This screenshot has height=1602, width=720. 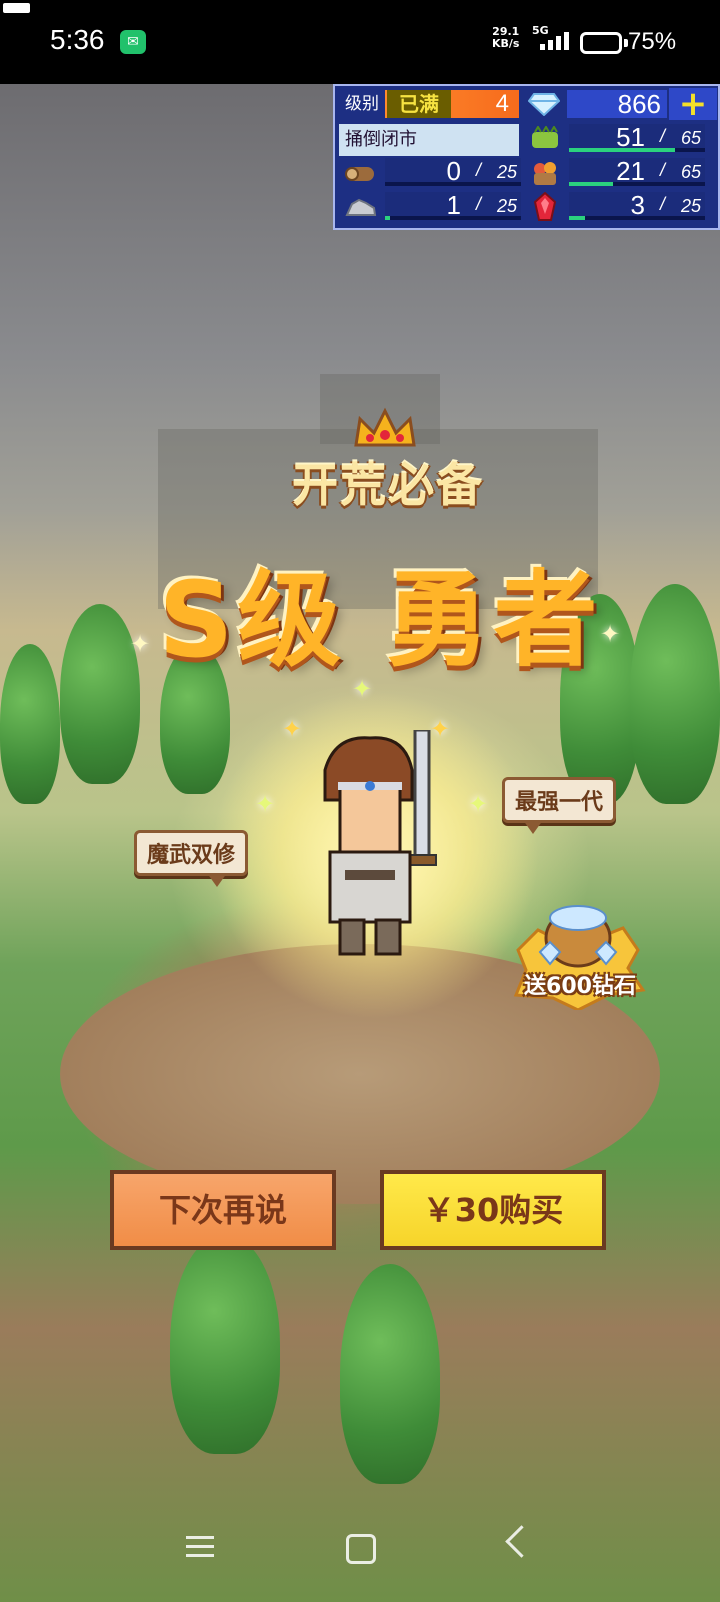 What do you see at coordinates (545, 173) in the screenshot?
I see `food-basket-icon` at bounding box center [545, 173].